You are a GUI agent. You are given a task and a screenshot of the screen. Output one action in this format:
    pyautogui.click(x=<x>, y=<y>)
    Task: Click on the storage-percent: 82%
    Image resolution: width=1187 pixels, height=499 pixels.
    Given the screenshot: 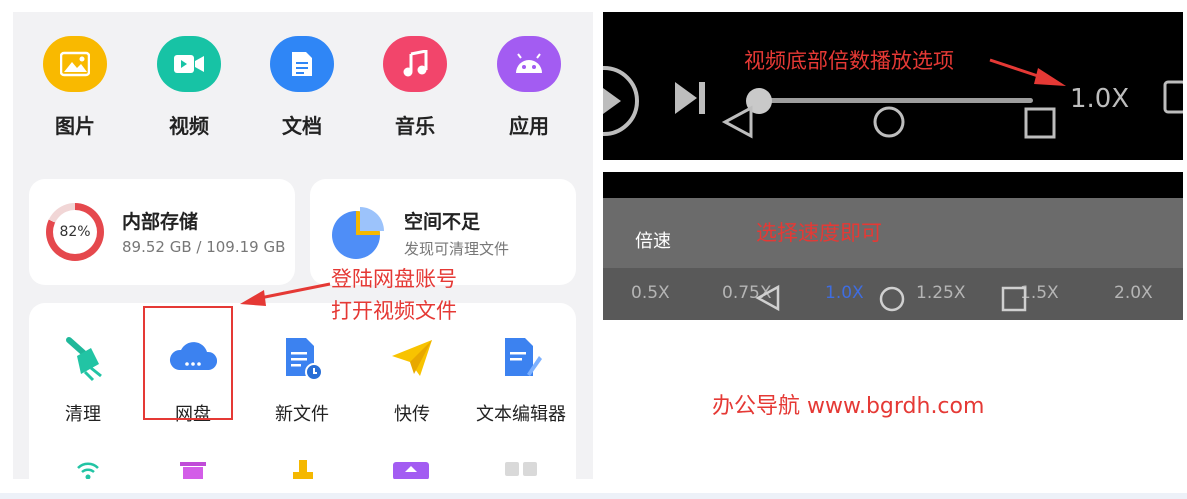 What is the action you would take?
    pyautogui.click(x=75, y=232)
    